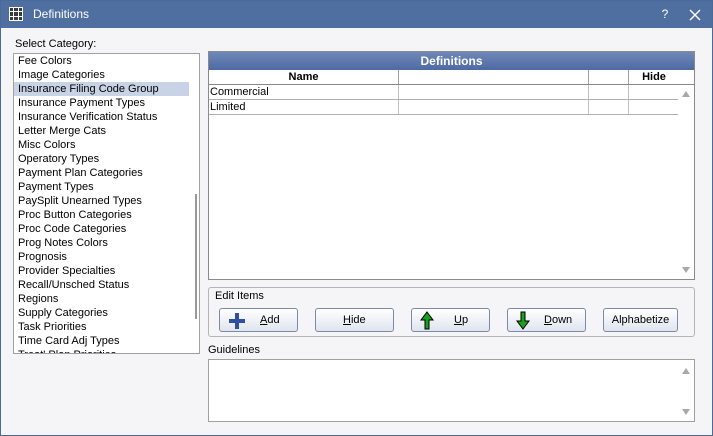 The width and height of the screenshot is (713, 436). What do you see at coordinates (101, 327) in the screenshot?
I see `category-item: Task Priorities` at bounding box center [101, 327].